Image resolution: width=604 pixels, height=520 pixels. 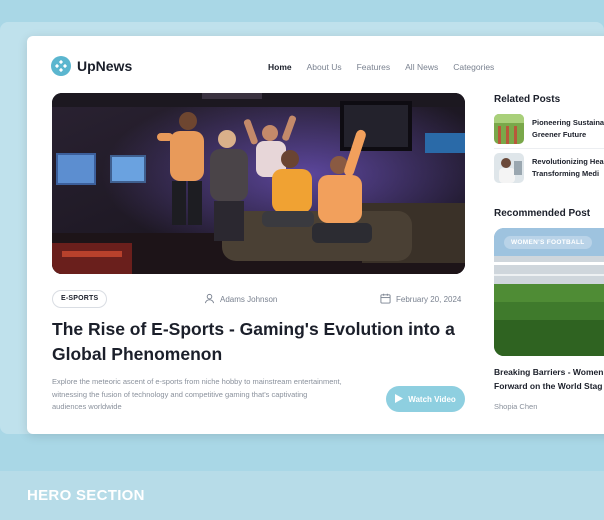 What do you see at coordinates (527, 99) in the screenshot?
I see `related-posts-heading: Related Posts` at bounding box center [527, 99].